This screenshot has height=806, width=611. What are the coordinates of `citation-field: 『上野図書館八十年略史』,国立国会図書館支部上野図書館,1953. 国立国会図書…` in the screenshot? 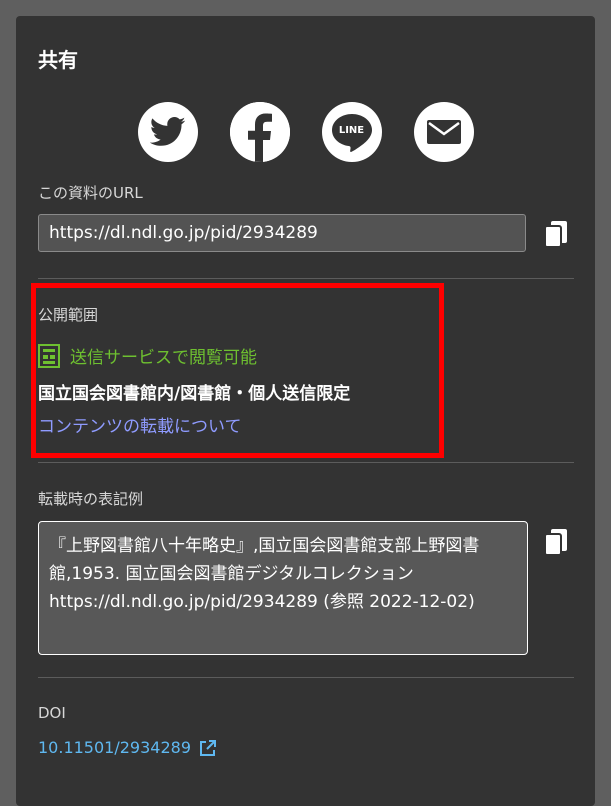 It's located at (283, 588).